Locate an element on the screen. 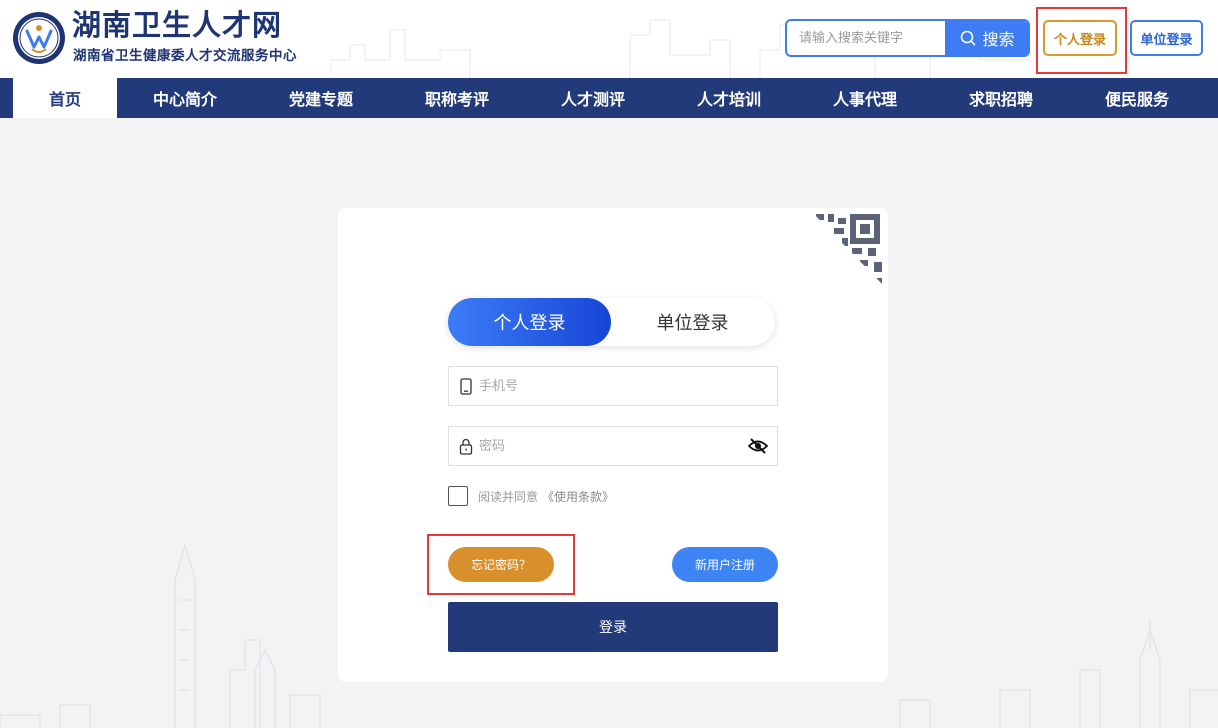  login-tabs: 个人登录 单位登录 is located at coordinates (611, 322).